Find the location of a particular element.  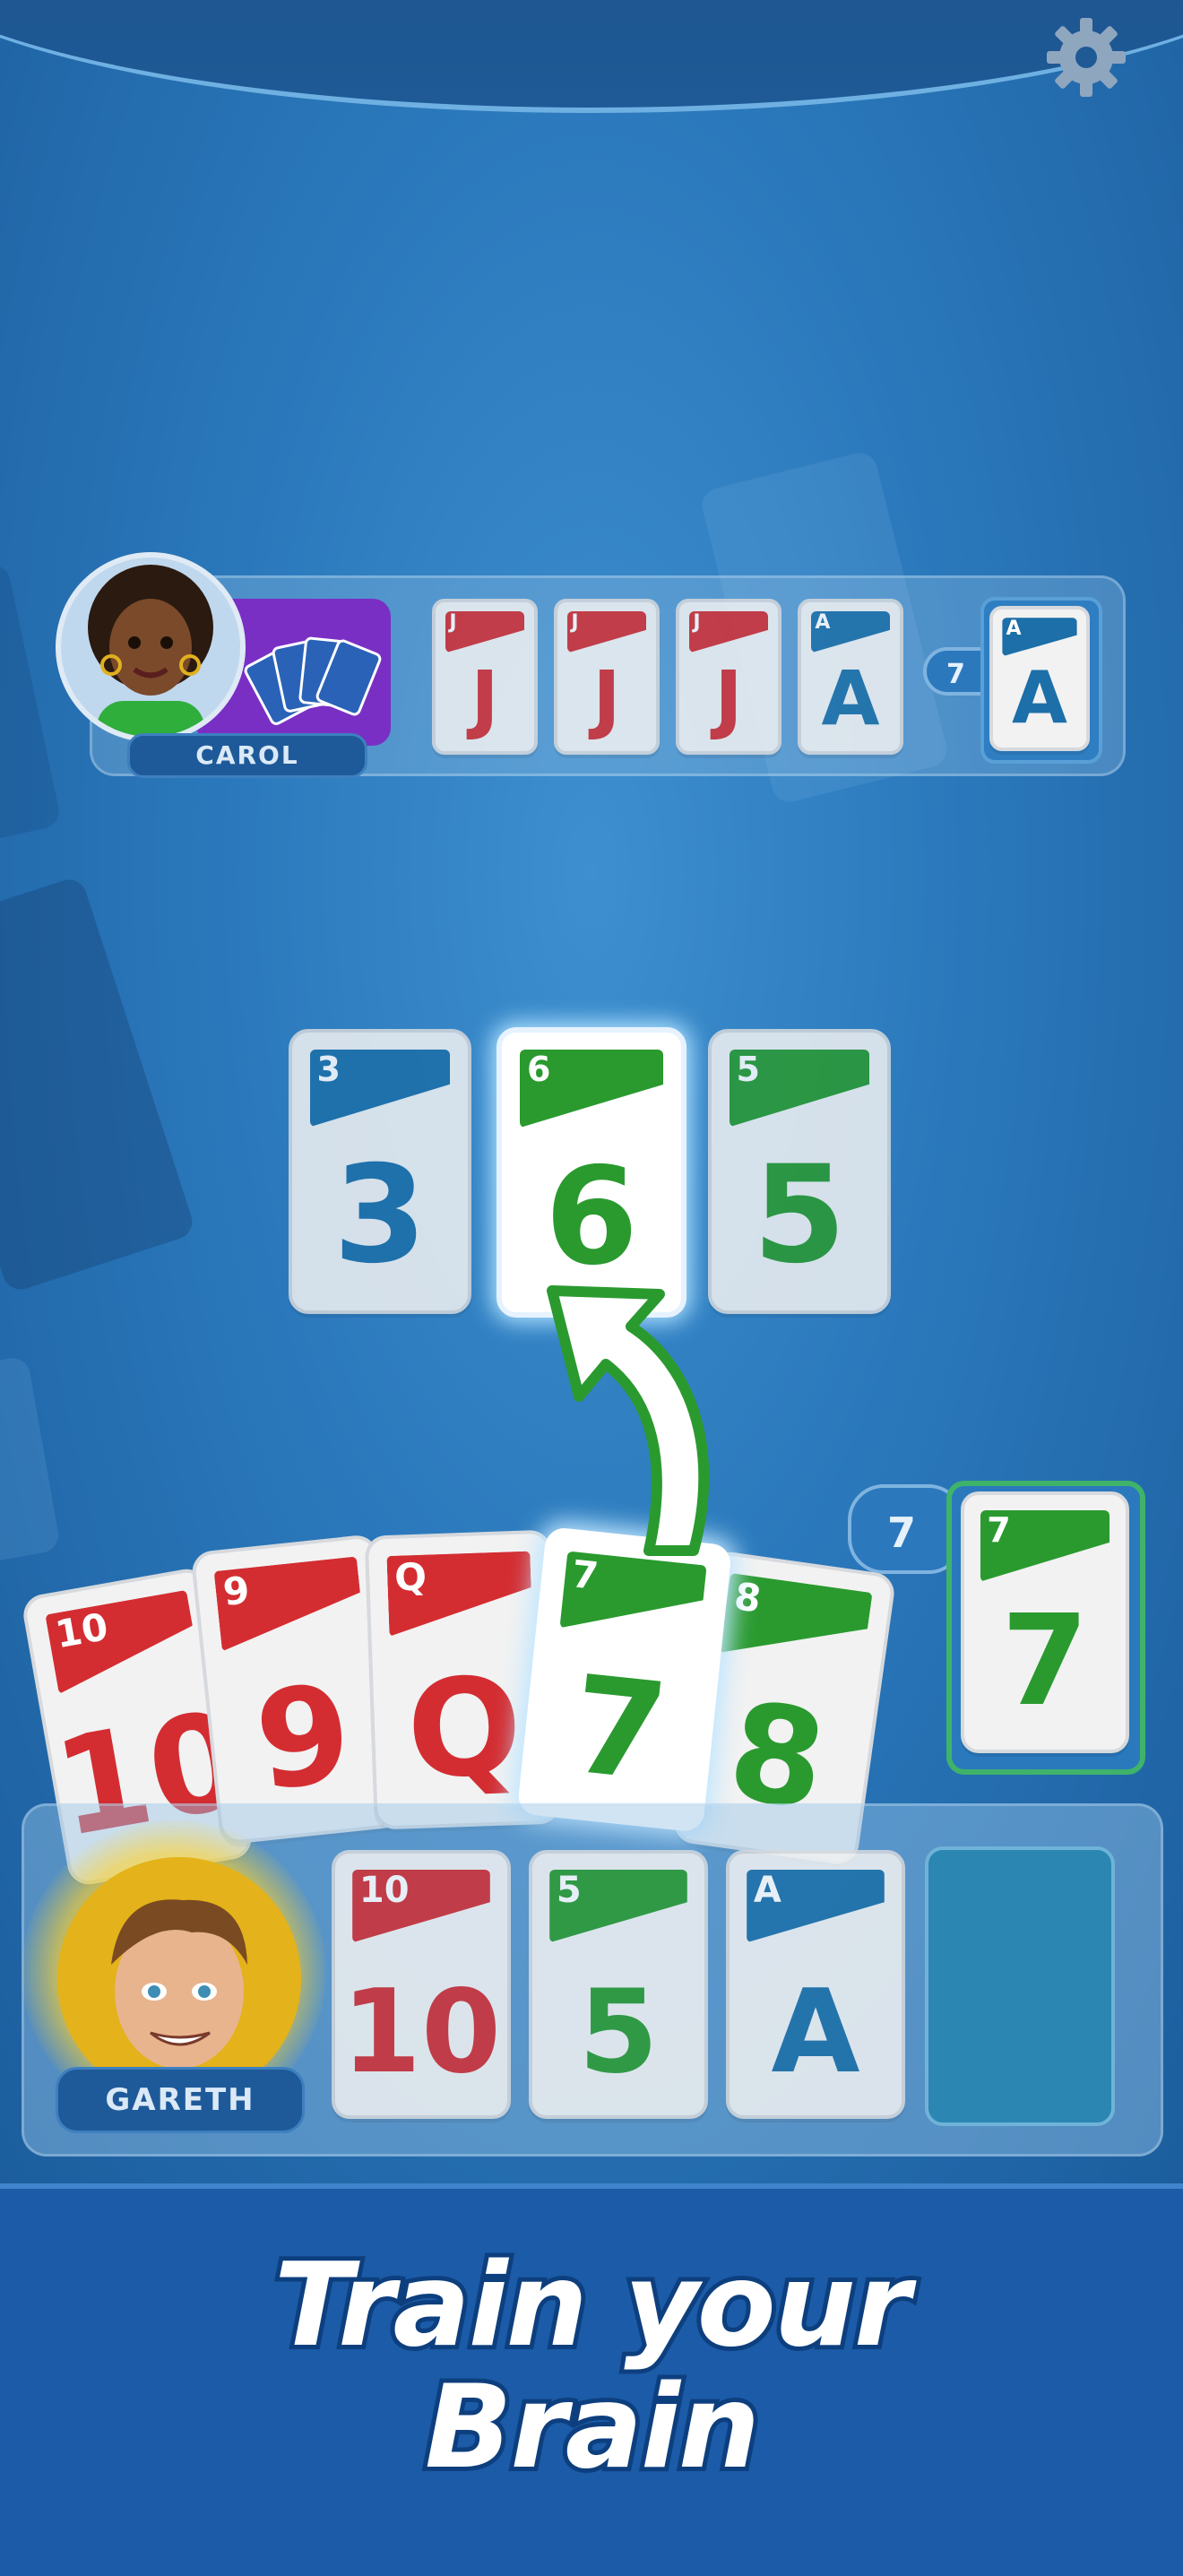

hand-card-selected: 7 7 is located at coordinates (625, 1679).